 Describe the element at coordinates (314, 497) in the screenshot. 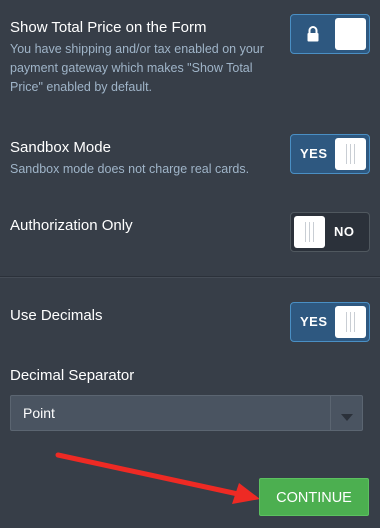

I see `continue-button: CONTINUE` at that location.